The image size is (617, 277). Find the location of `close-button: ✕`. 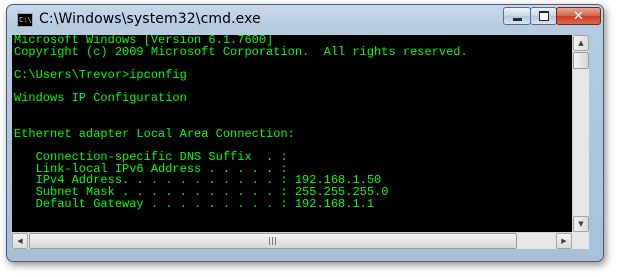

close-button: ✕ is located at coordinates (578, 16).